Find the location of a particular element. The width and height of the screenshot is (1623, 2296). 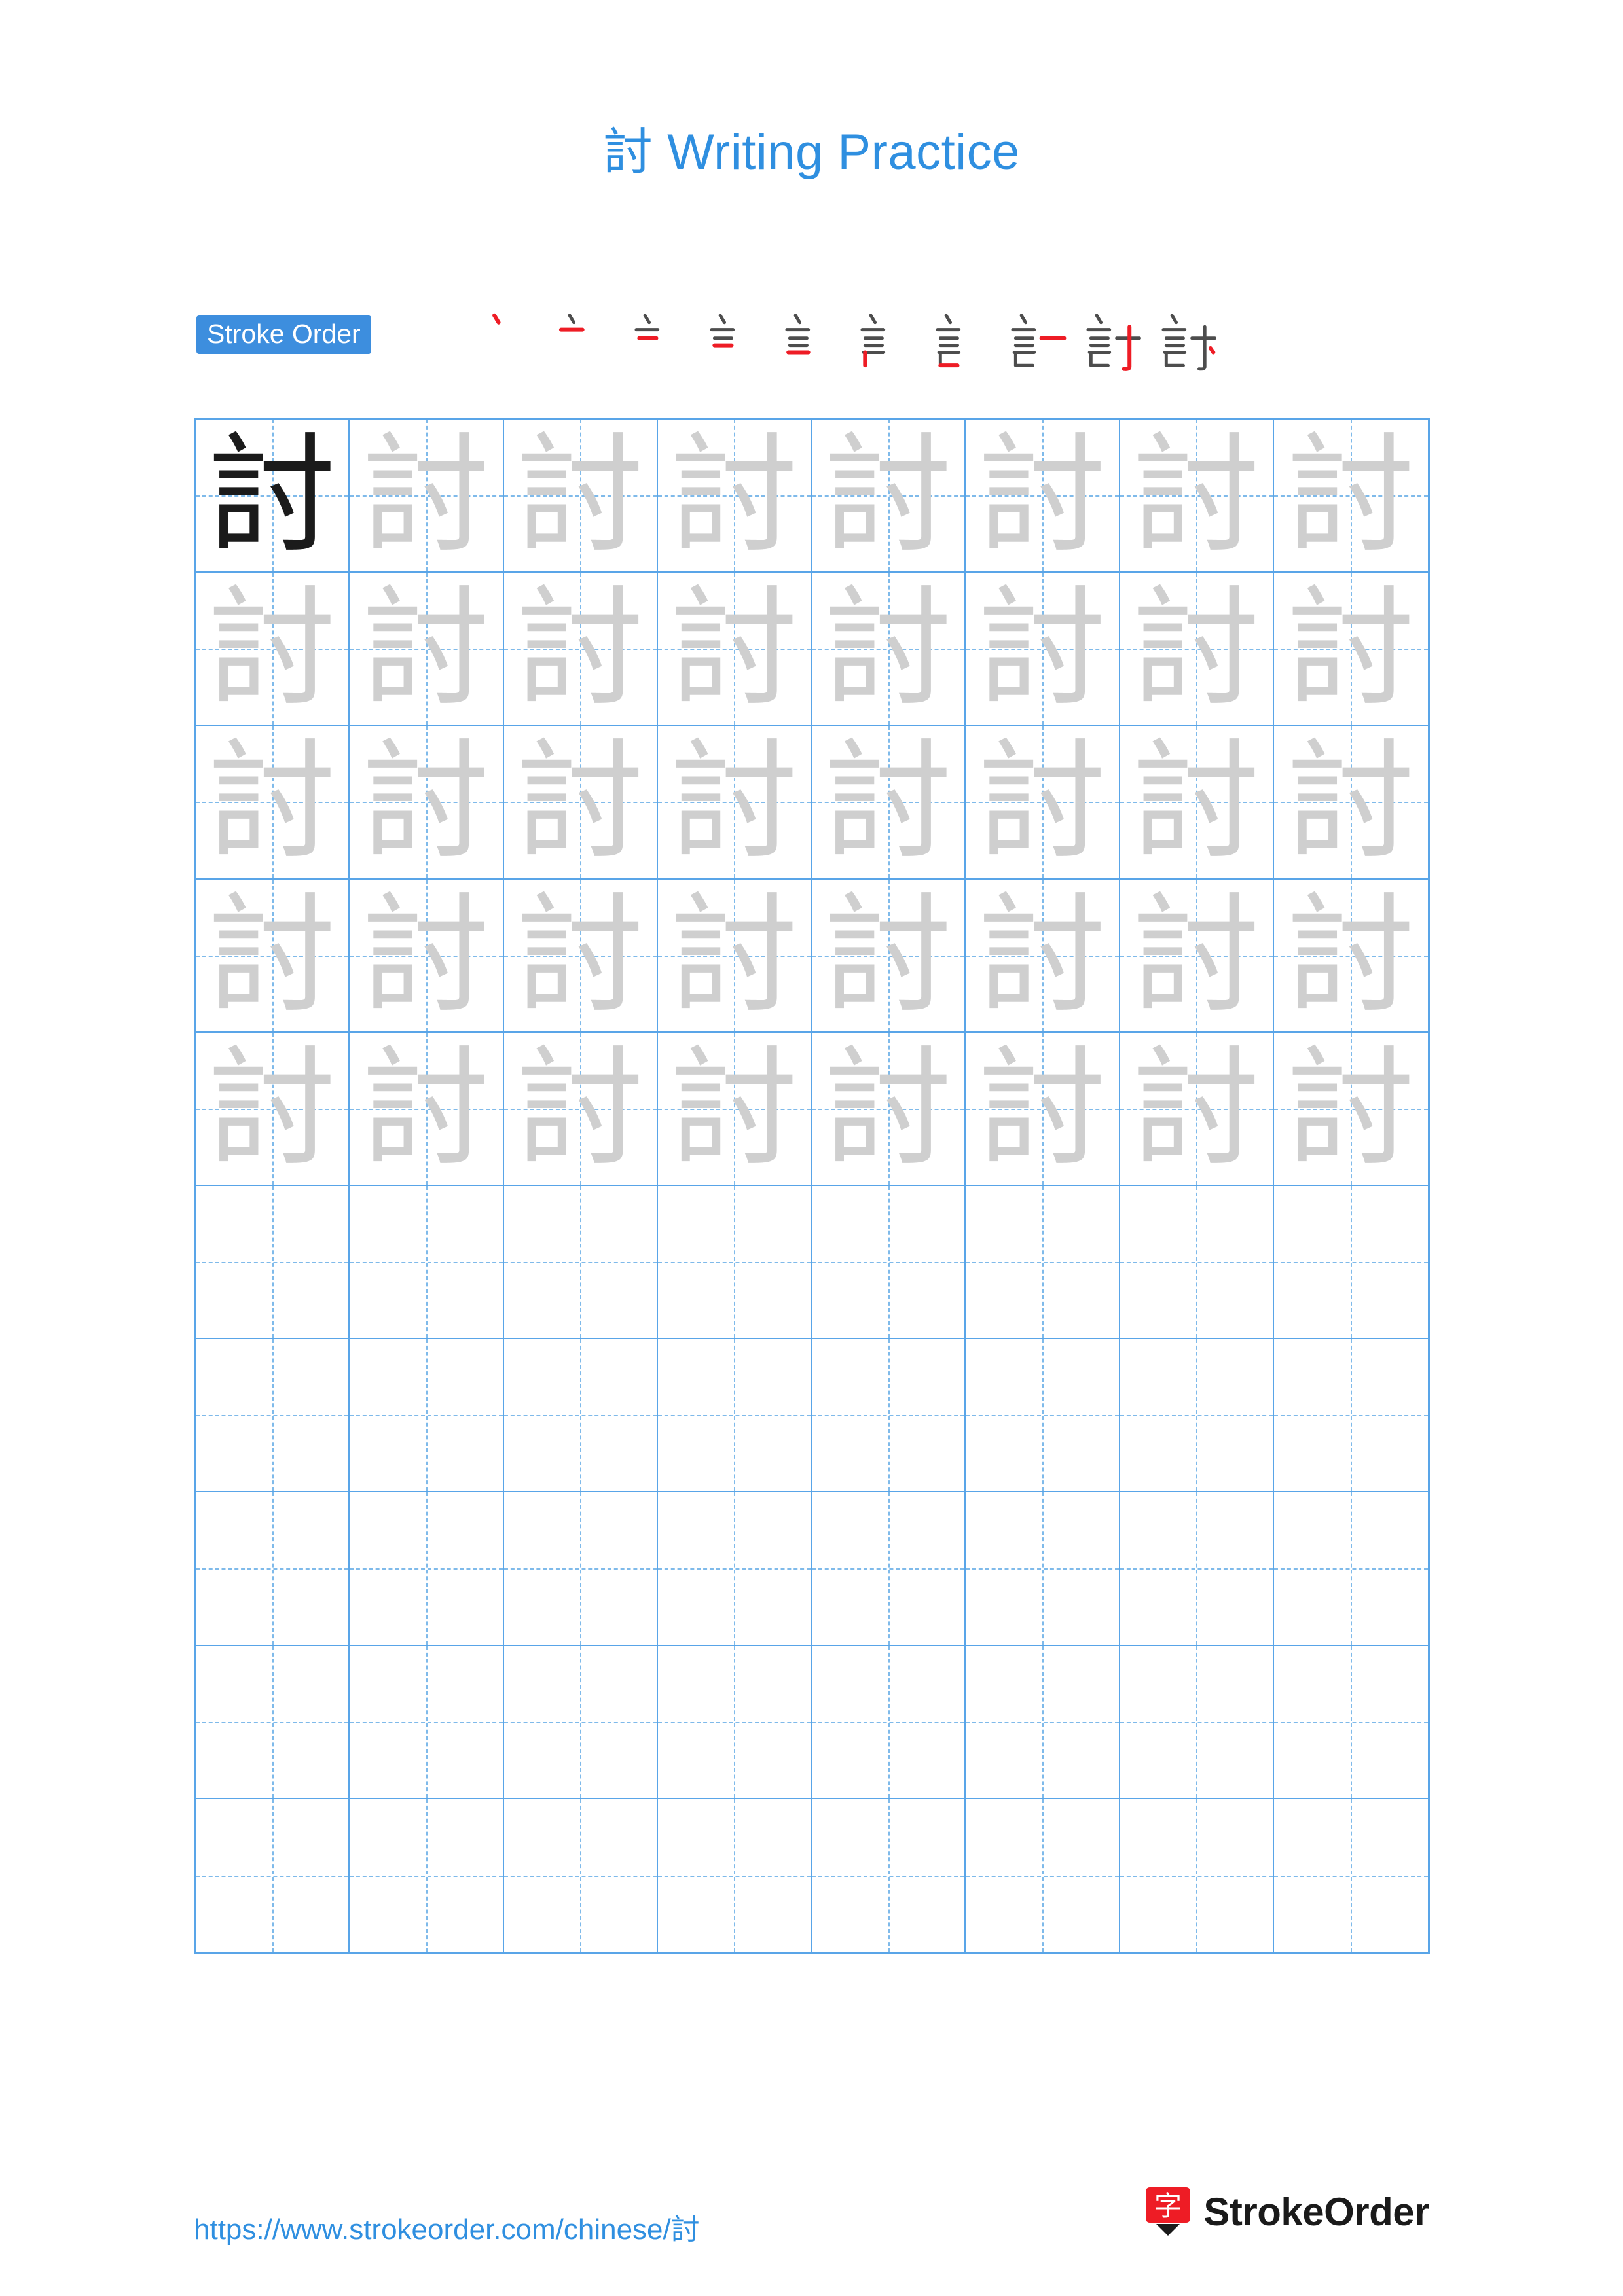

footer-url: https://www.strokeorder.com/chinese/討 is located at coordinates (447, 2227).